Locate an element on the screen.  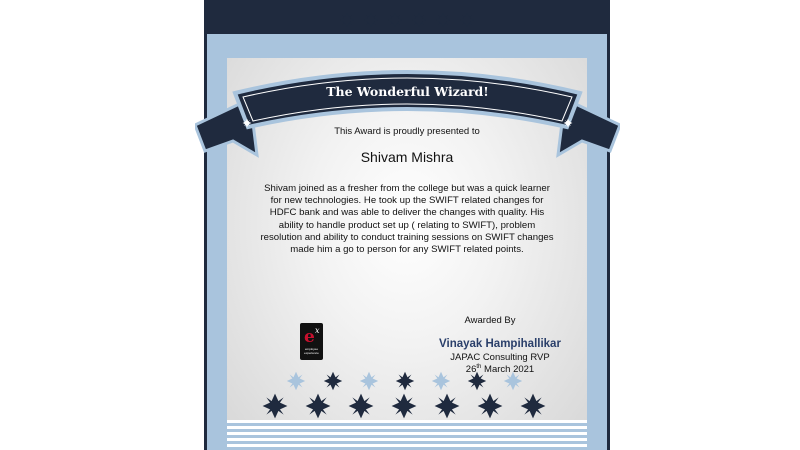
signer-name: Vinayak Hampihallikar is located at coordinates (500, 344).